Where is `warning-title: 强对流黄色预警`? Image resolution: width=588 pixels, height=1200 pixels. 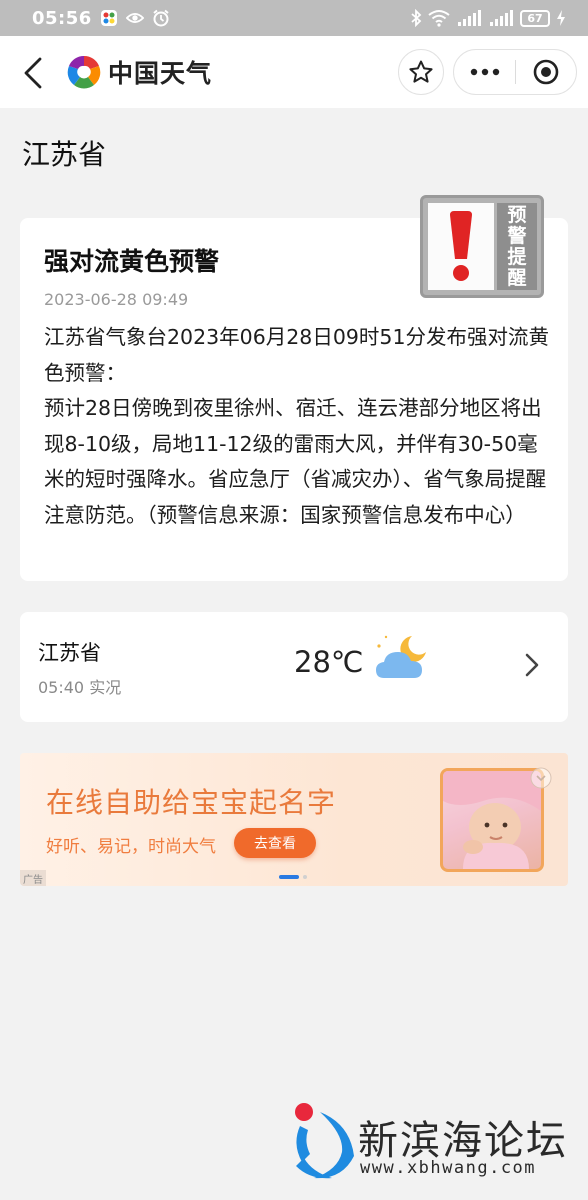
warning-title: 强对流黄色预警 is located at coordinates (132, 261).